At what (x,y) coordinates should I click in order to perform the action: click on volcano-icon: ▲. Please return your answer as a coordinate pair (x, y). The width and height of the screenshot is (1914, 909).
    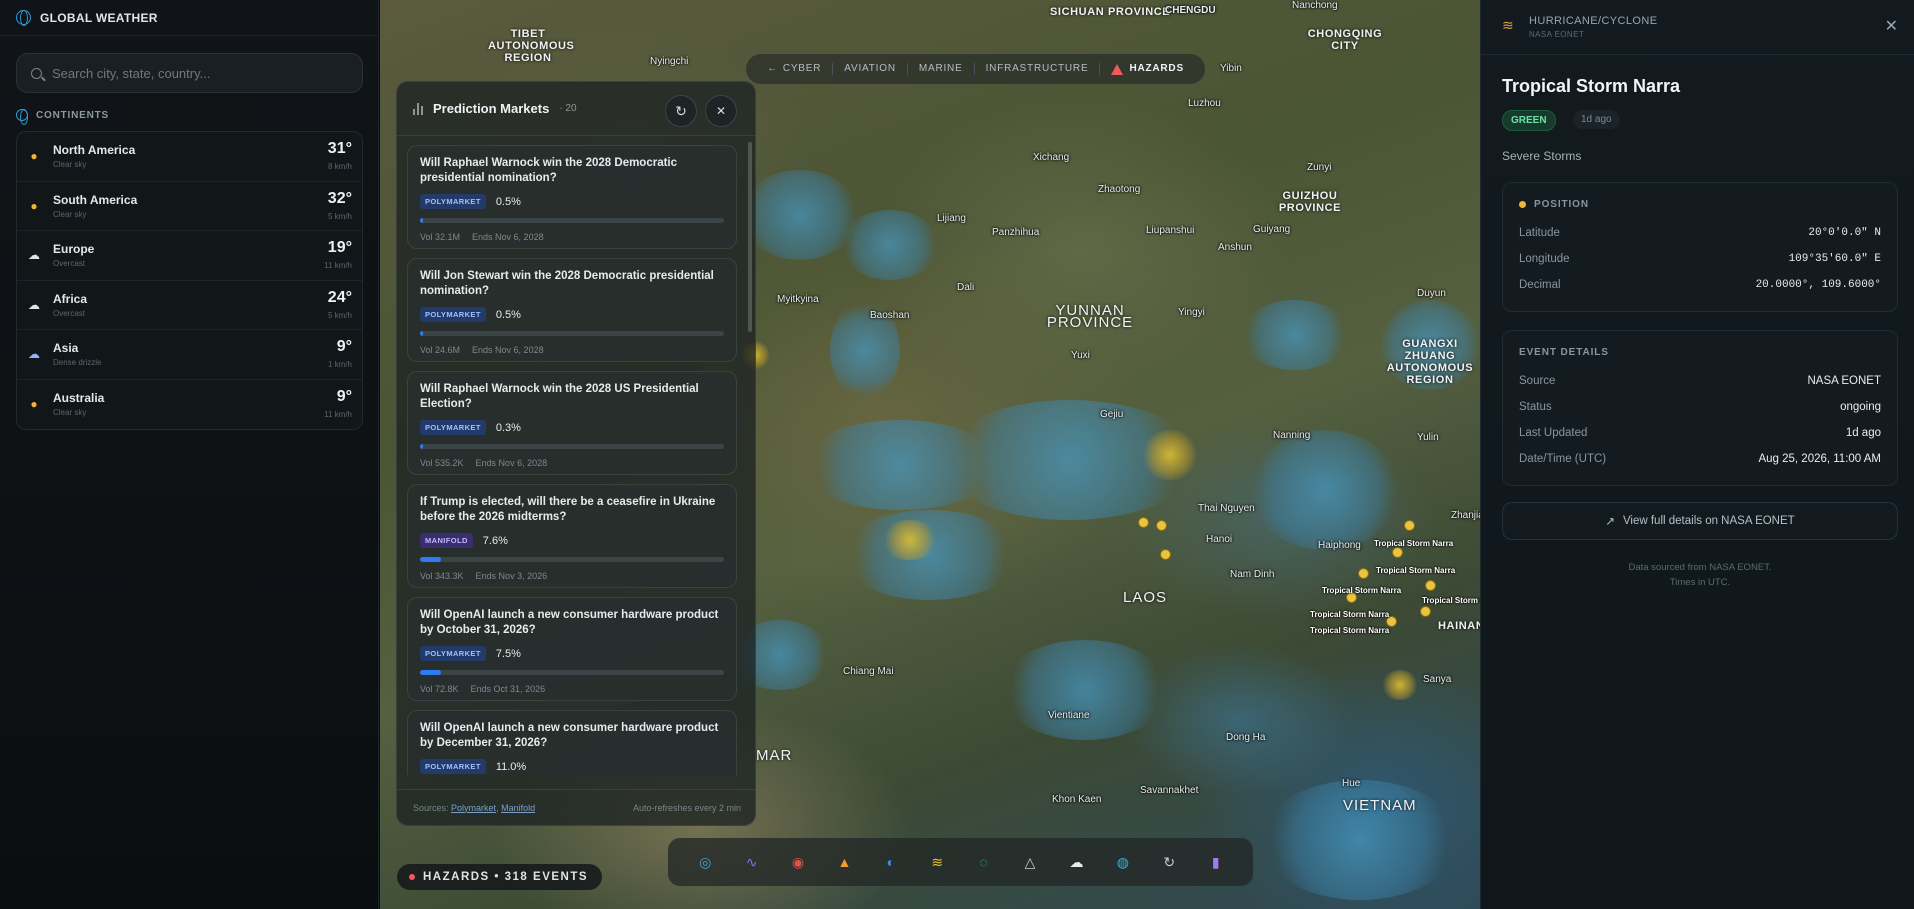
    Looking at the image, I should click on (844, 862).